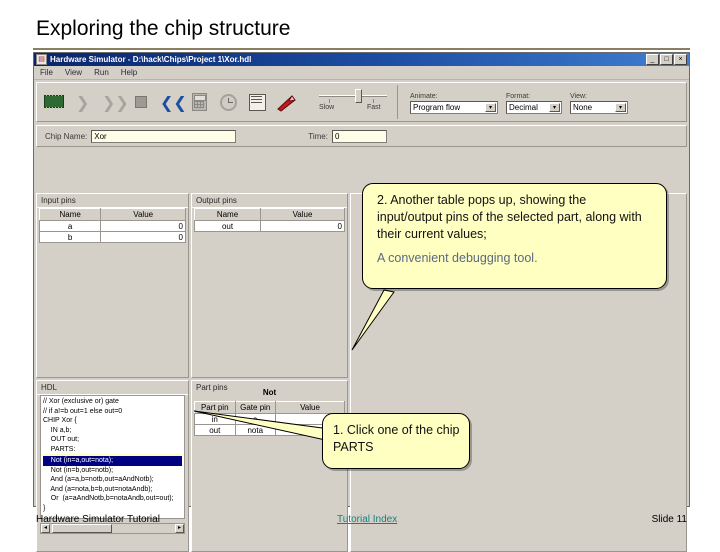  Describe the element at coordinates (98, 519) in the screenshot. I see `footer-left-text: Hardware Simulator Tutorial` at that location.